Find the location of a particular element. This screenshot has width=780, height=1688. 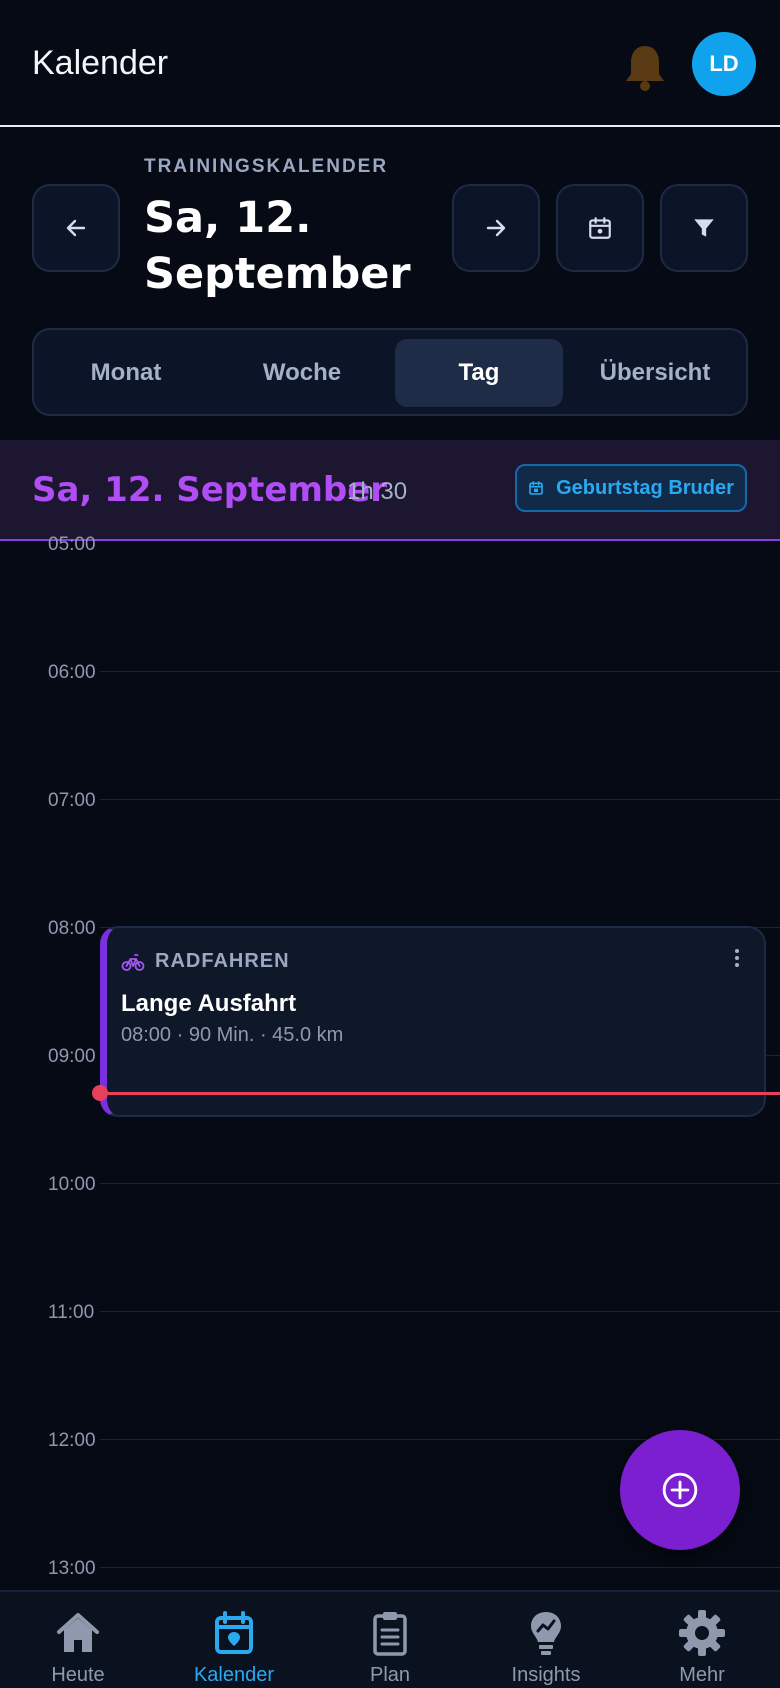

lightbulb-icon is located at coordinates (546, 1633).